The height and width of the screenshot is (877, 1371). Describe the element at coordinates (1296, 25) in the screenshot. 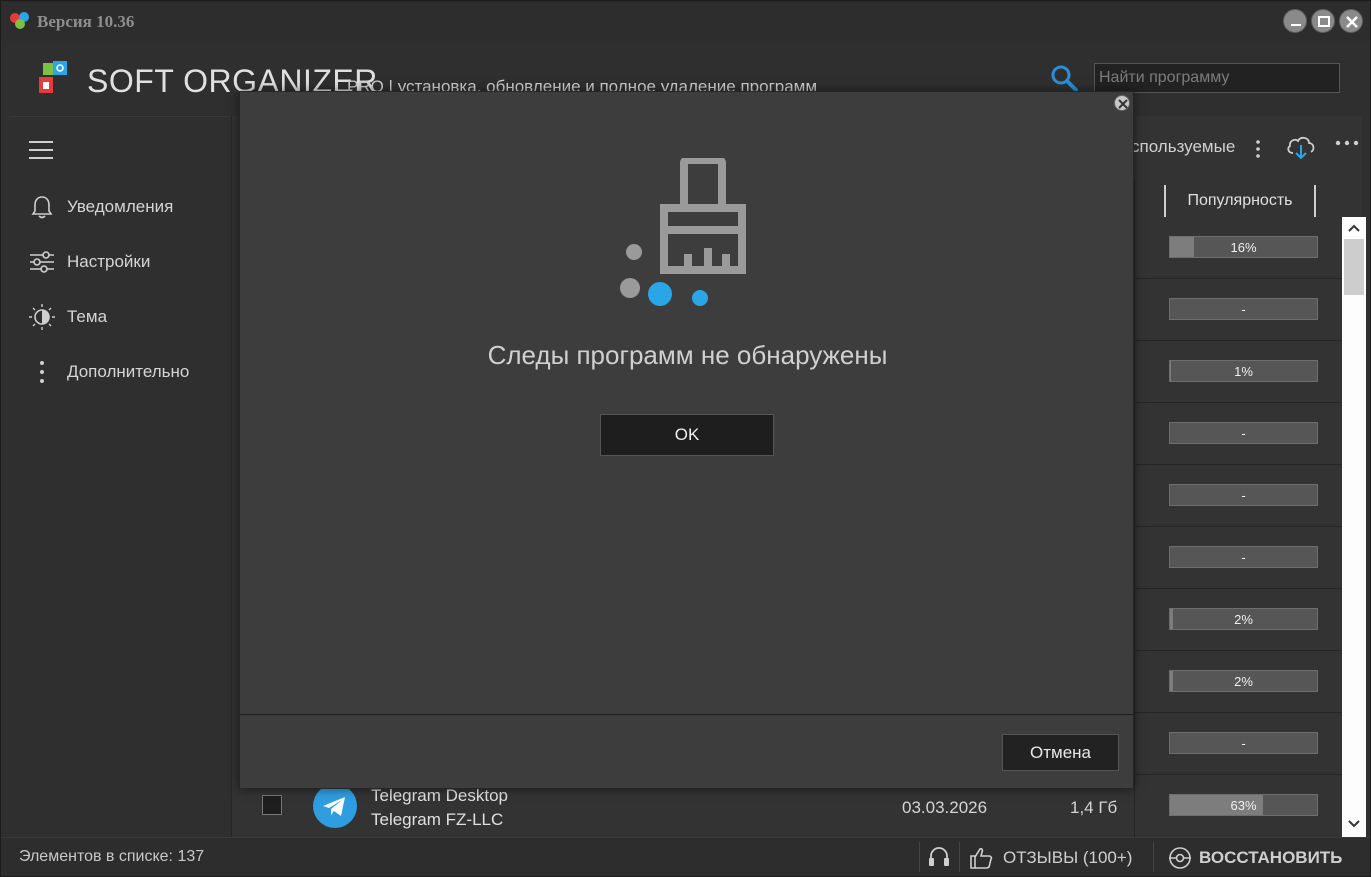

I see `minimize-icon` at that location.